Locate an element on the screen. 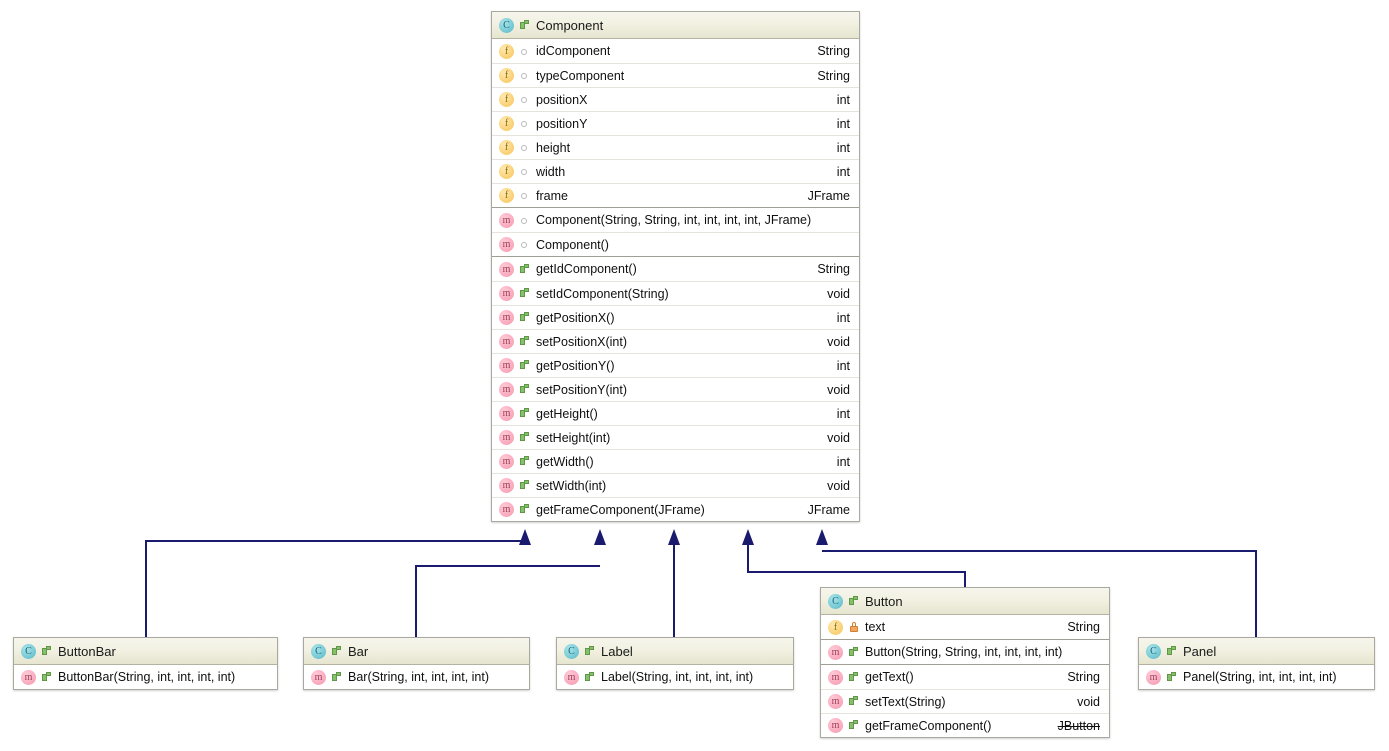 This screenshot has height=751, width=1389. method-row: m getWidth() int is located at coordinates (675, 461).